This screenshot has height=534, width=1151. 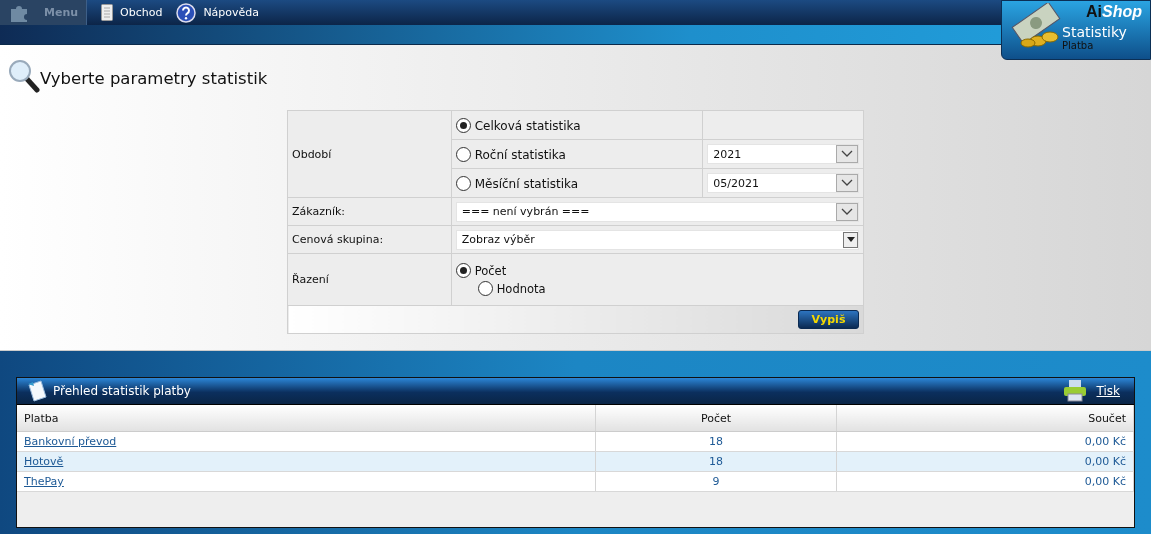 What do you see at coordinates (154, 78) in the screenshot?
I see `page-heading: Vyberte parametry statistik` at bounding box center [154, 78].